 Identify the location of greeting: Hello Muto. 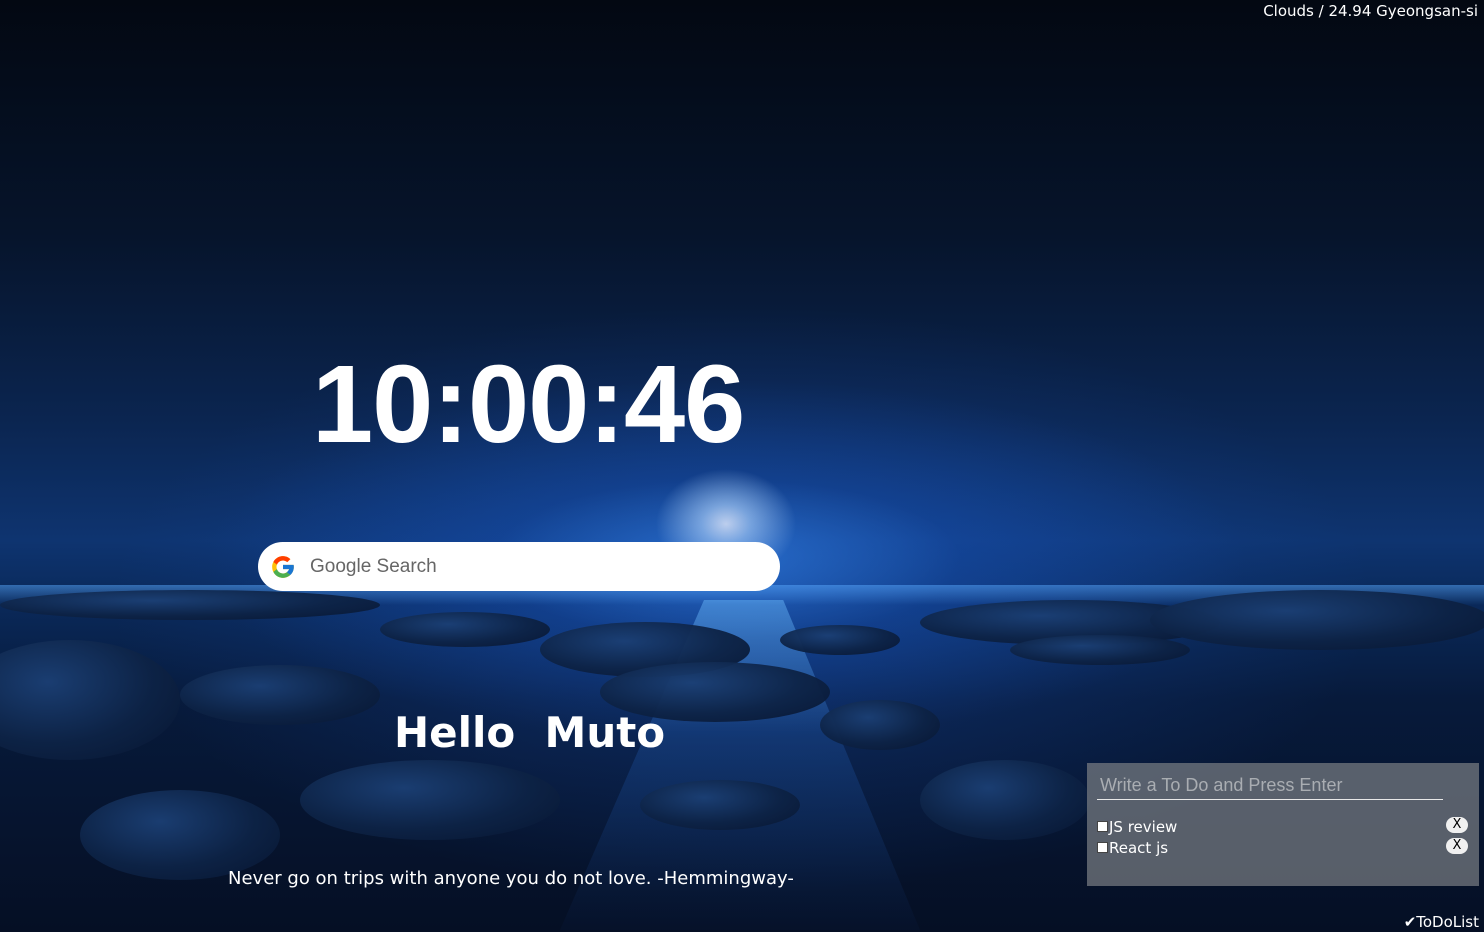
(530, 732).